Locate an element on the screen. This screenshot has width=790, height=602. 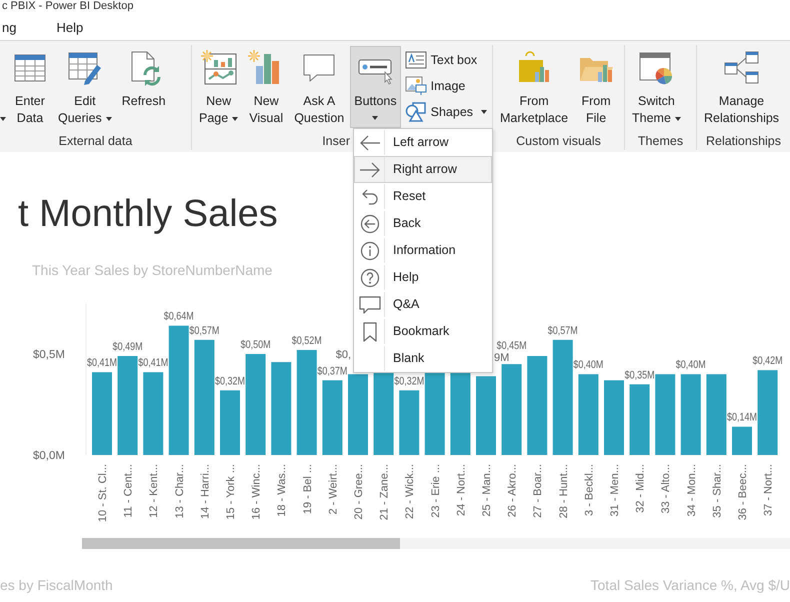
axis-label: $0,5M is located at coordinates (49, 355).